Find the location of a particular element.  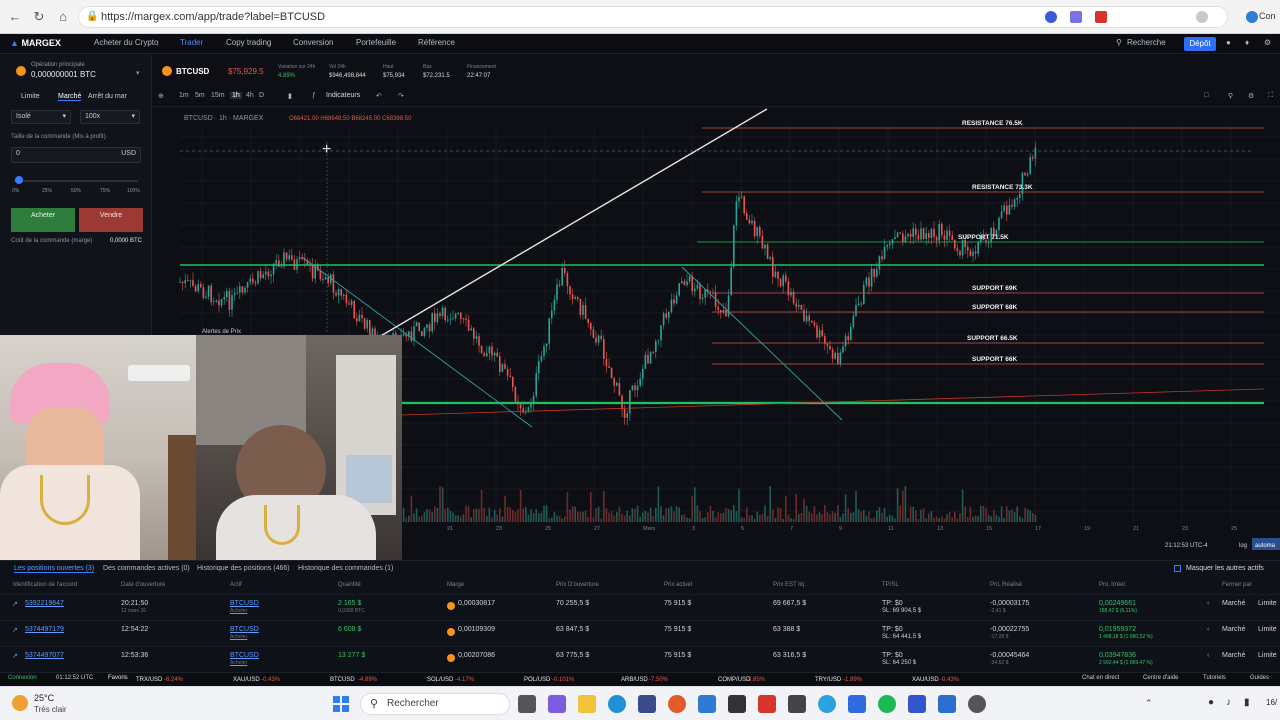

ticker-symbol: SOL/USD is located at coordinates (440, 680).